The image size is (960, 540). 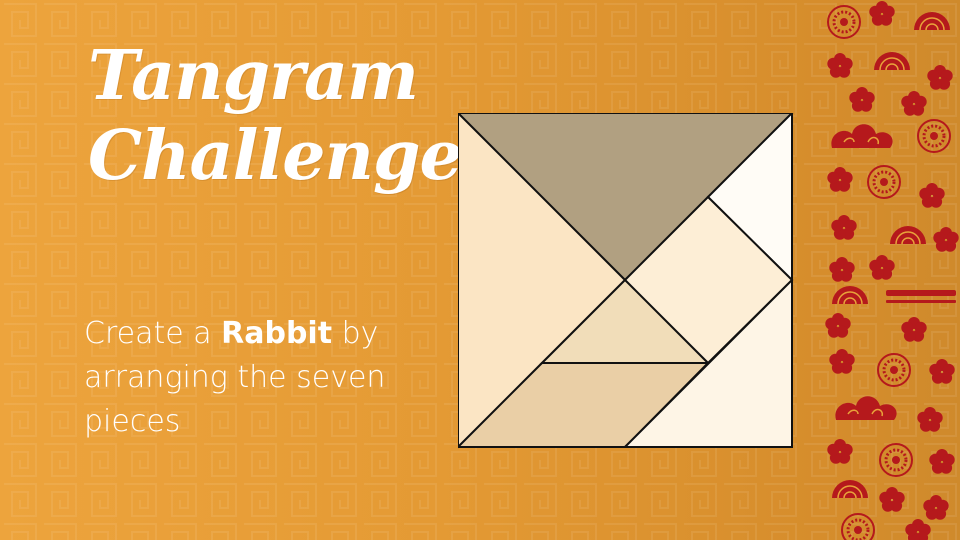 I want to click on page-title: Tangram Challenge, so click(x=275, y=116).